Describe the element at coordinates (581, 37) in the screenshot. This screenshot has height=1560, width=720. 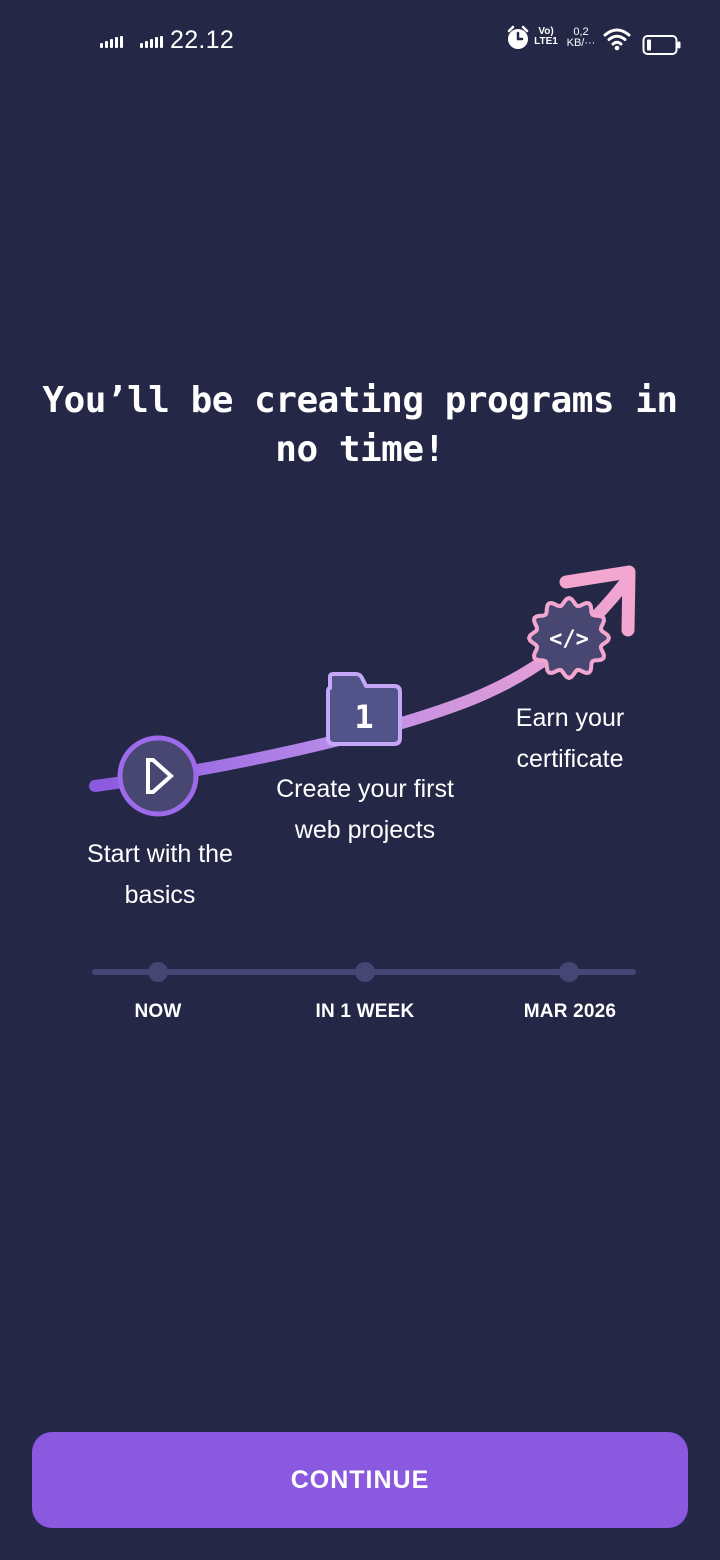
I see `network-speed: 0,2 KB/···` at that location.